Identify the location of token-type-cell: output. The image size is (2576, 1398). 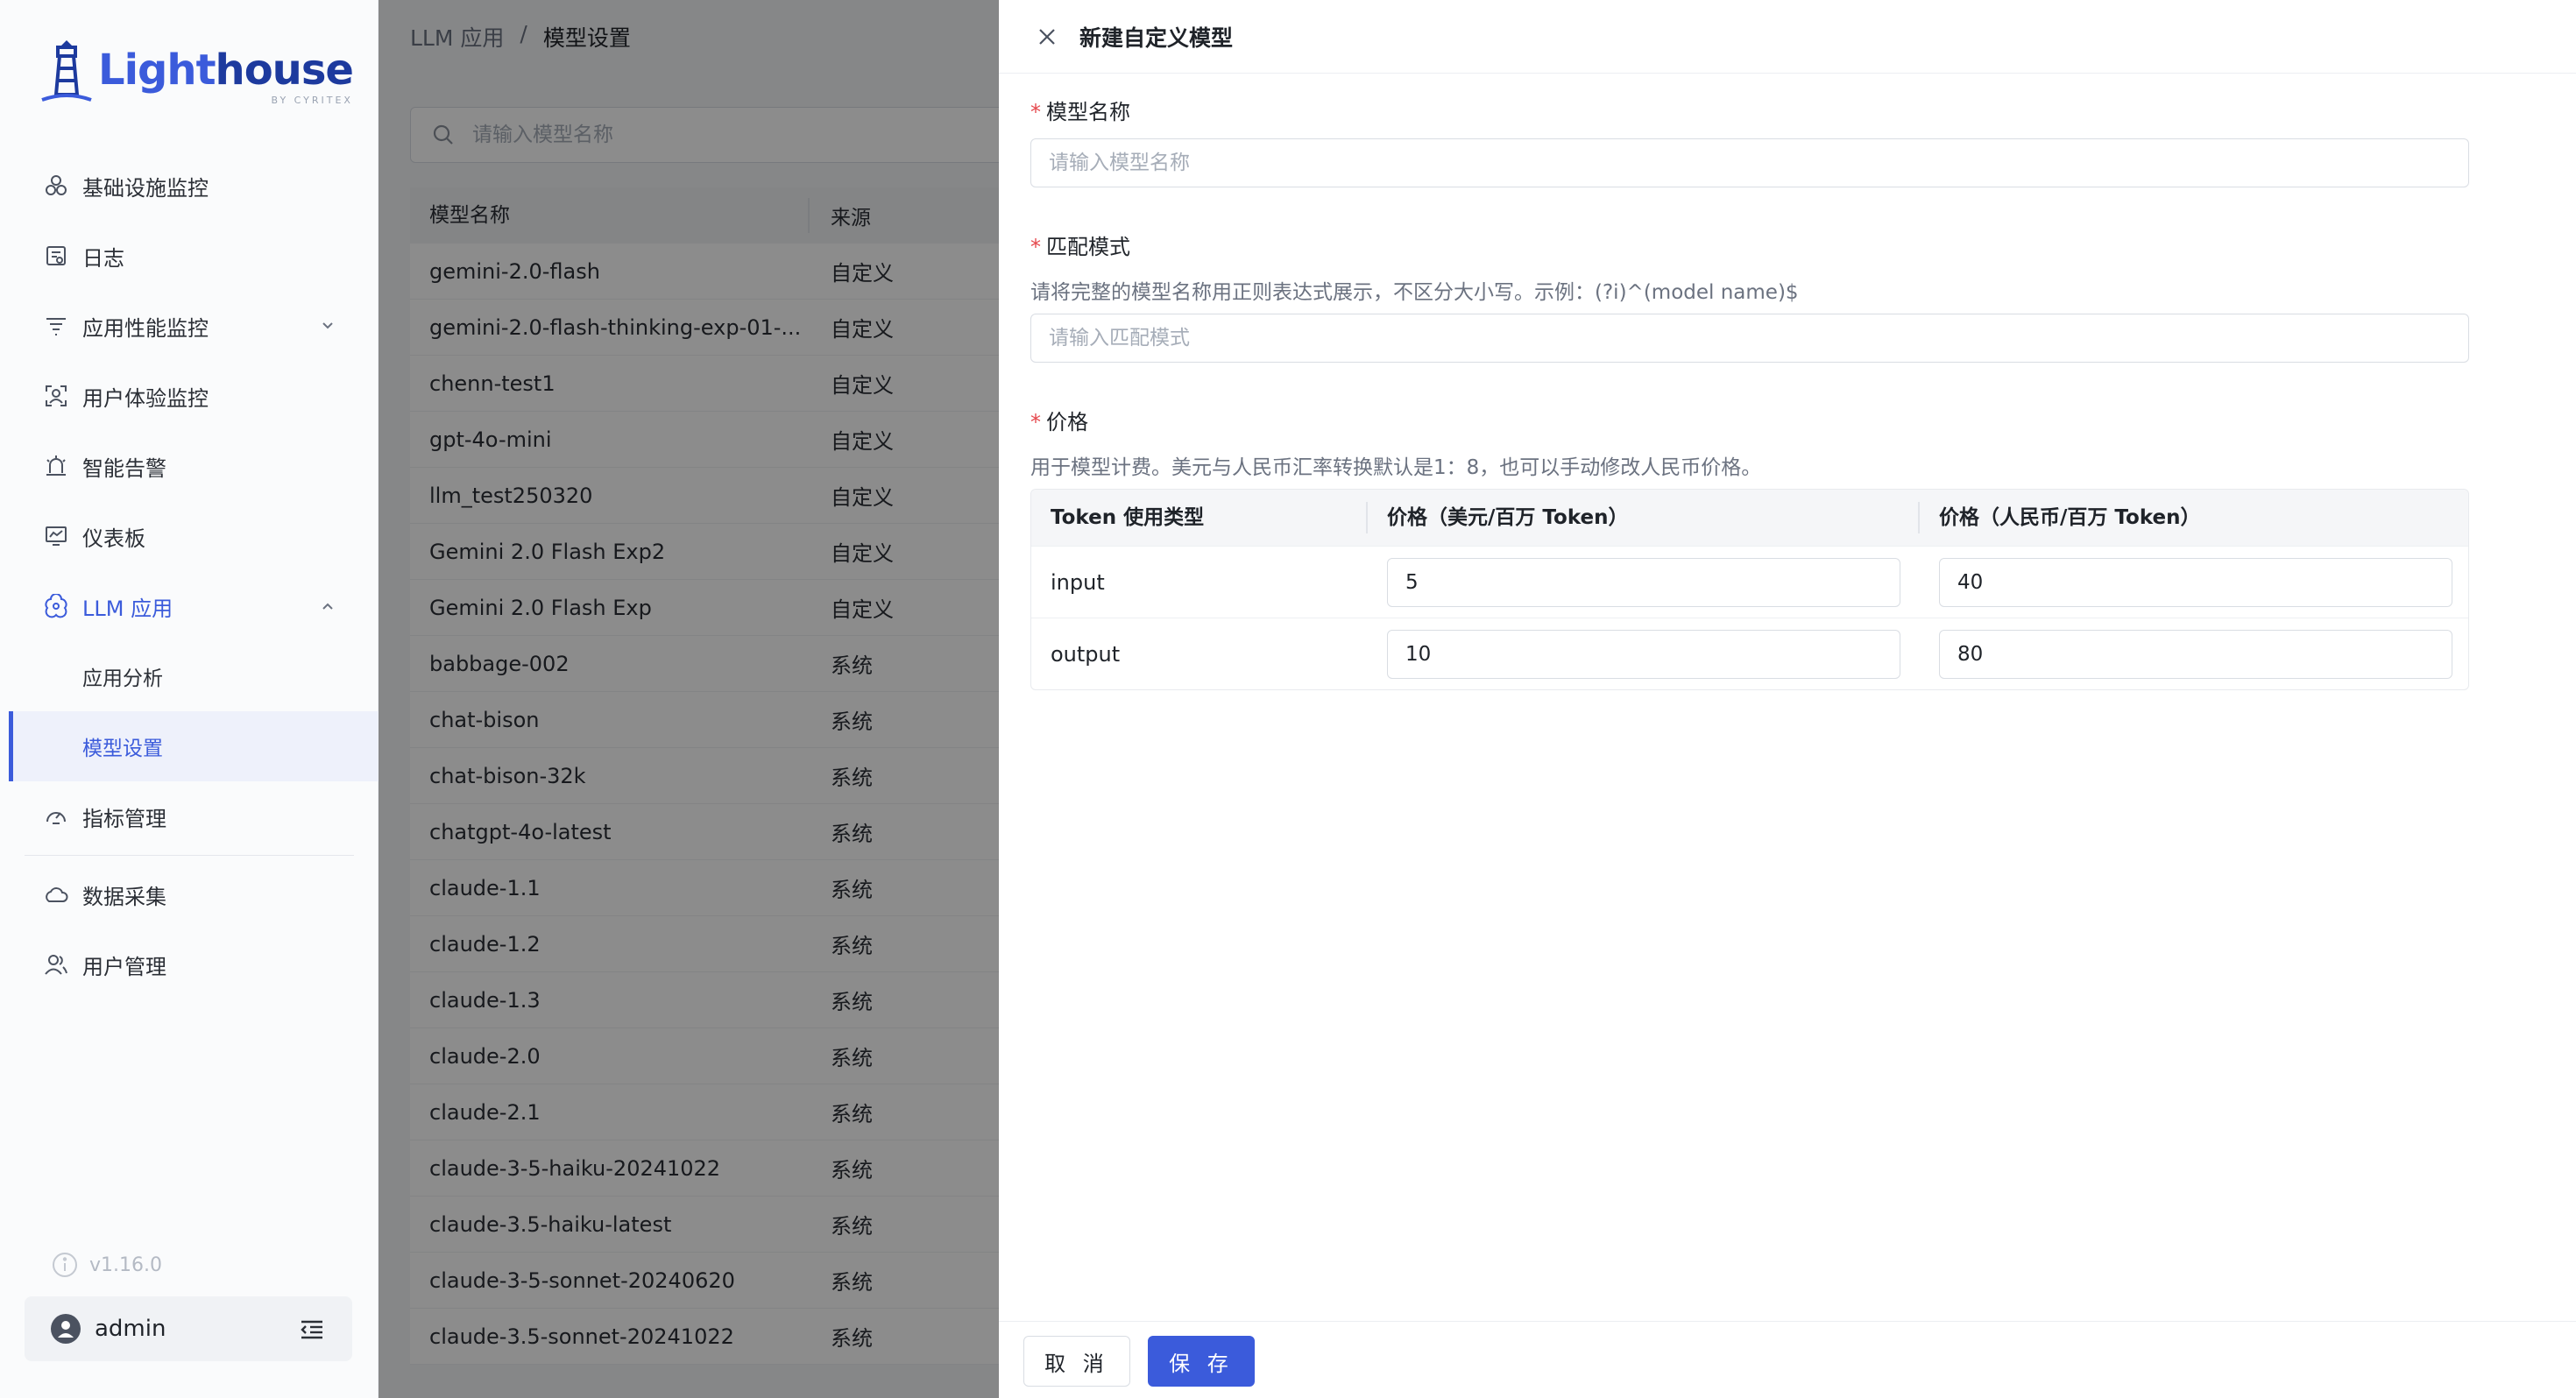
(1086, 654).